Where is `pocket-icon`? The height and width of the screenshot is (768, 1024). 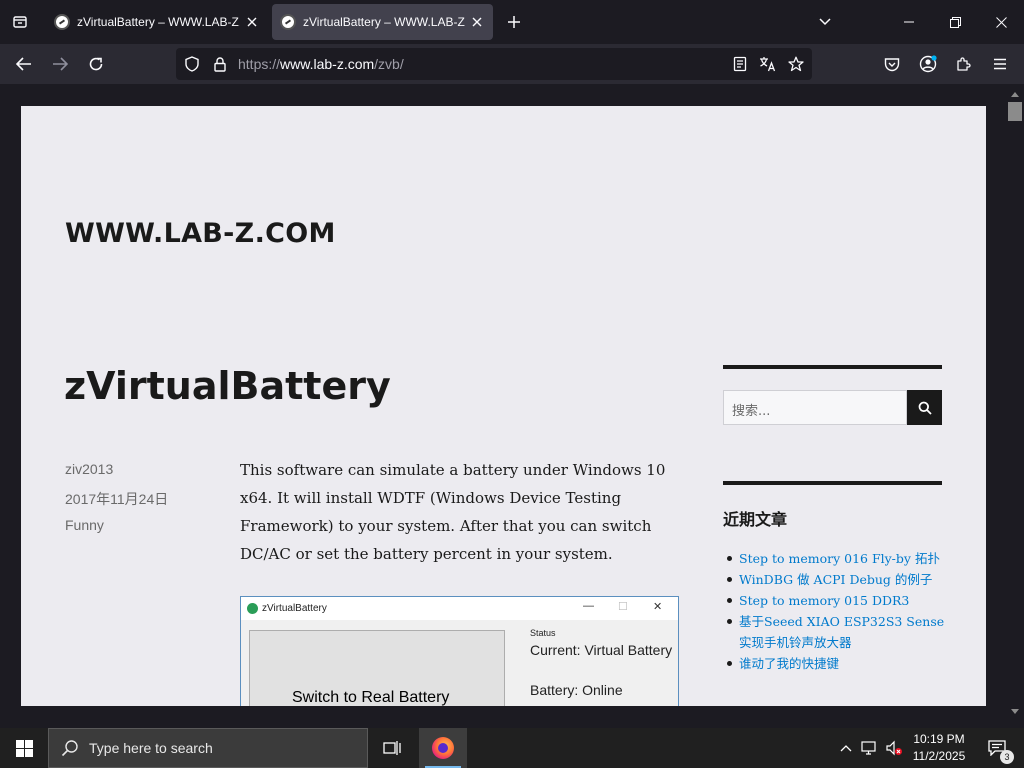
pocket-icon is located at coordinates (892, 64).